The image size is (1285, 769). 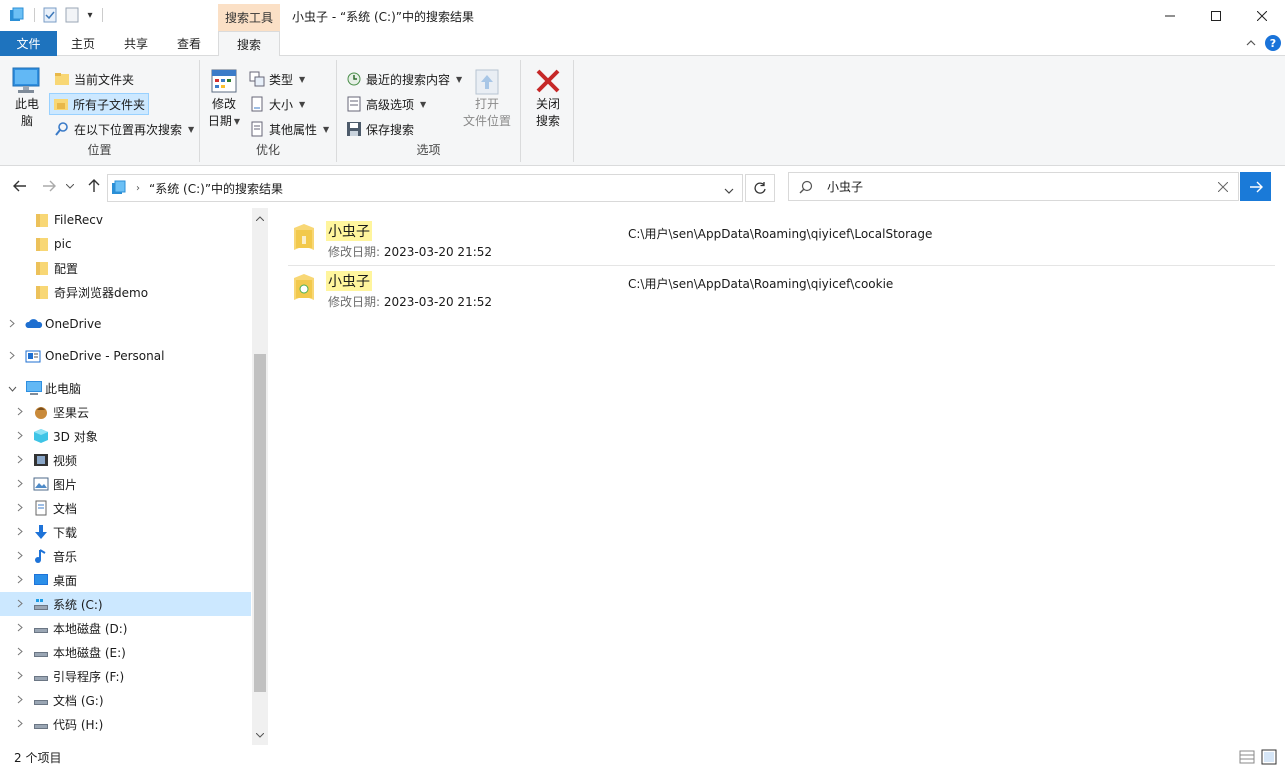 I want to click on recent-searches-button: 最近的搜索内容 ▼, so click(x=404, y=79).